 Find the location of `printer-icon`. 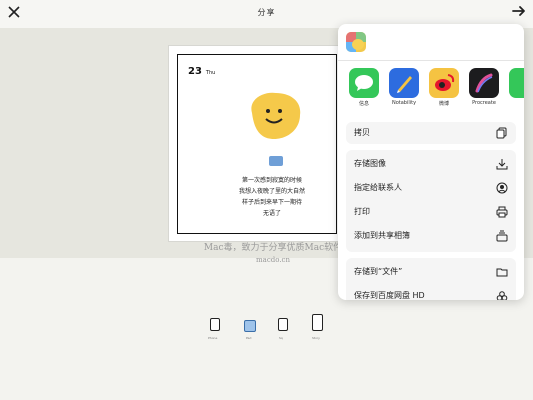

printer-icon is located at coordinates (502, 212).